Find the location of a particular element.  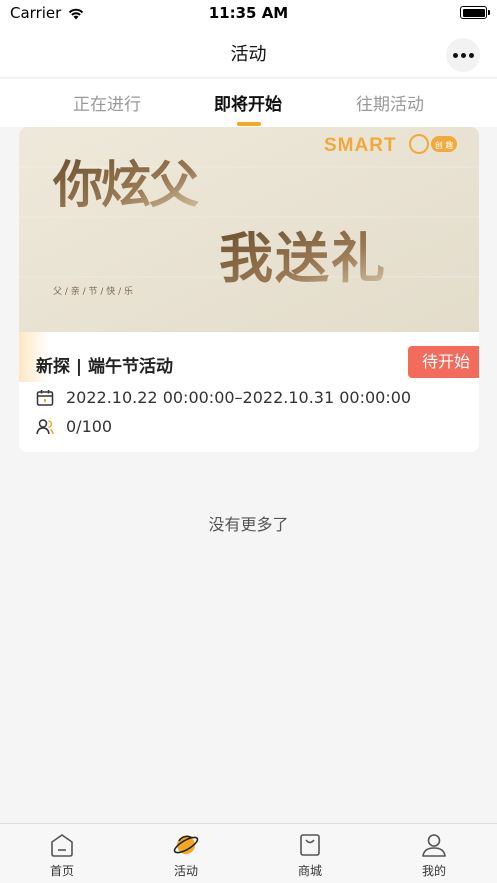

tabbar-label-mall: 商城 is located at coordinates (309, 871).